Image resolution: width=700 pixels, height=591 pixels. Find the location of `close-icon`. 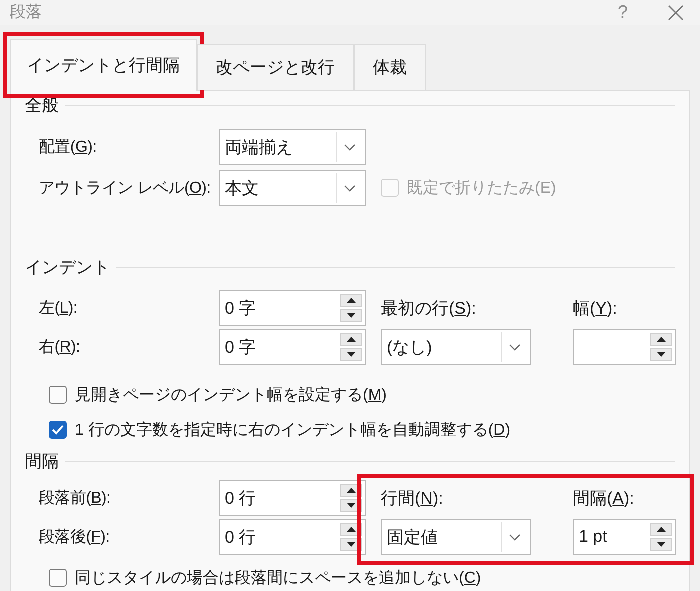

close-icon is located at coordinates (676, 12).